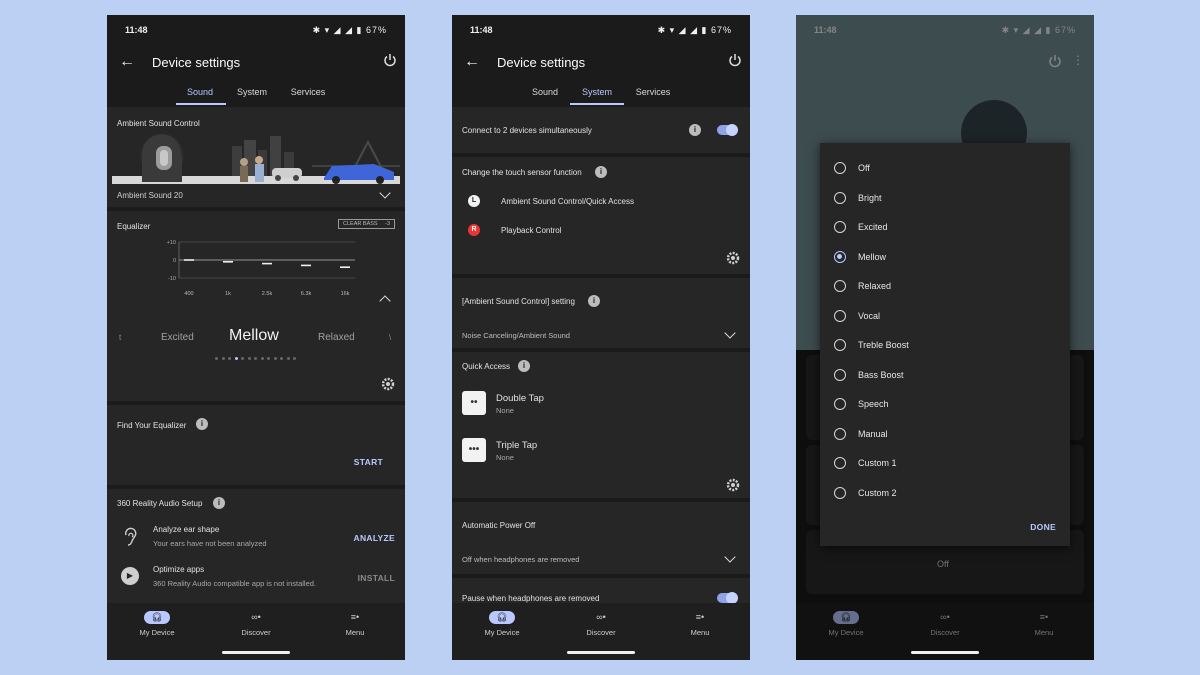 This screenshot has height=675, width=1200. What do you see at coordinates (177, 337) in the screenshot?
I see `preset-prev: Excited` at bounding box center [177, 337].